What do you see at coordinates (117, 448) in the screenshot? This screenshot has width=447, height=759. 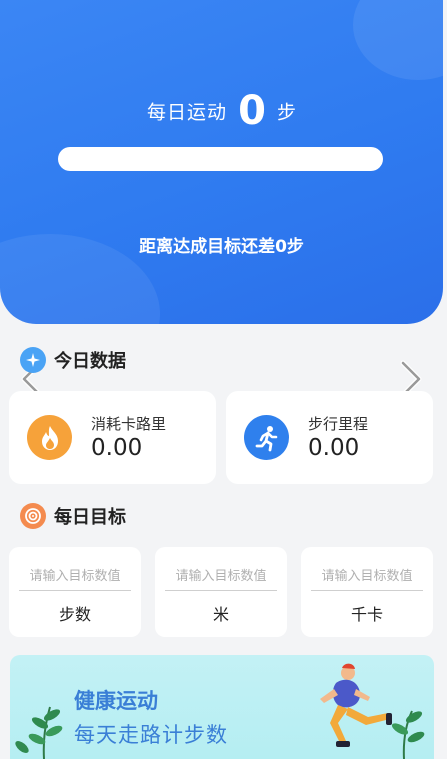 I see `calories-value: 0.00` at bounding box center [117, 448].